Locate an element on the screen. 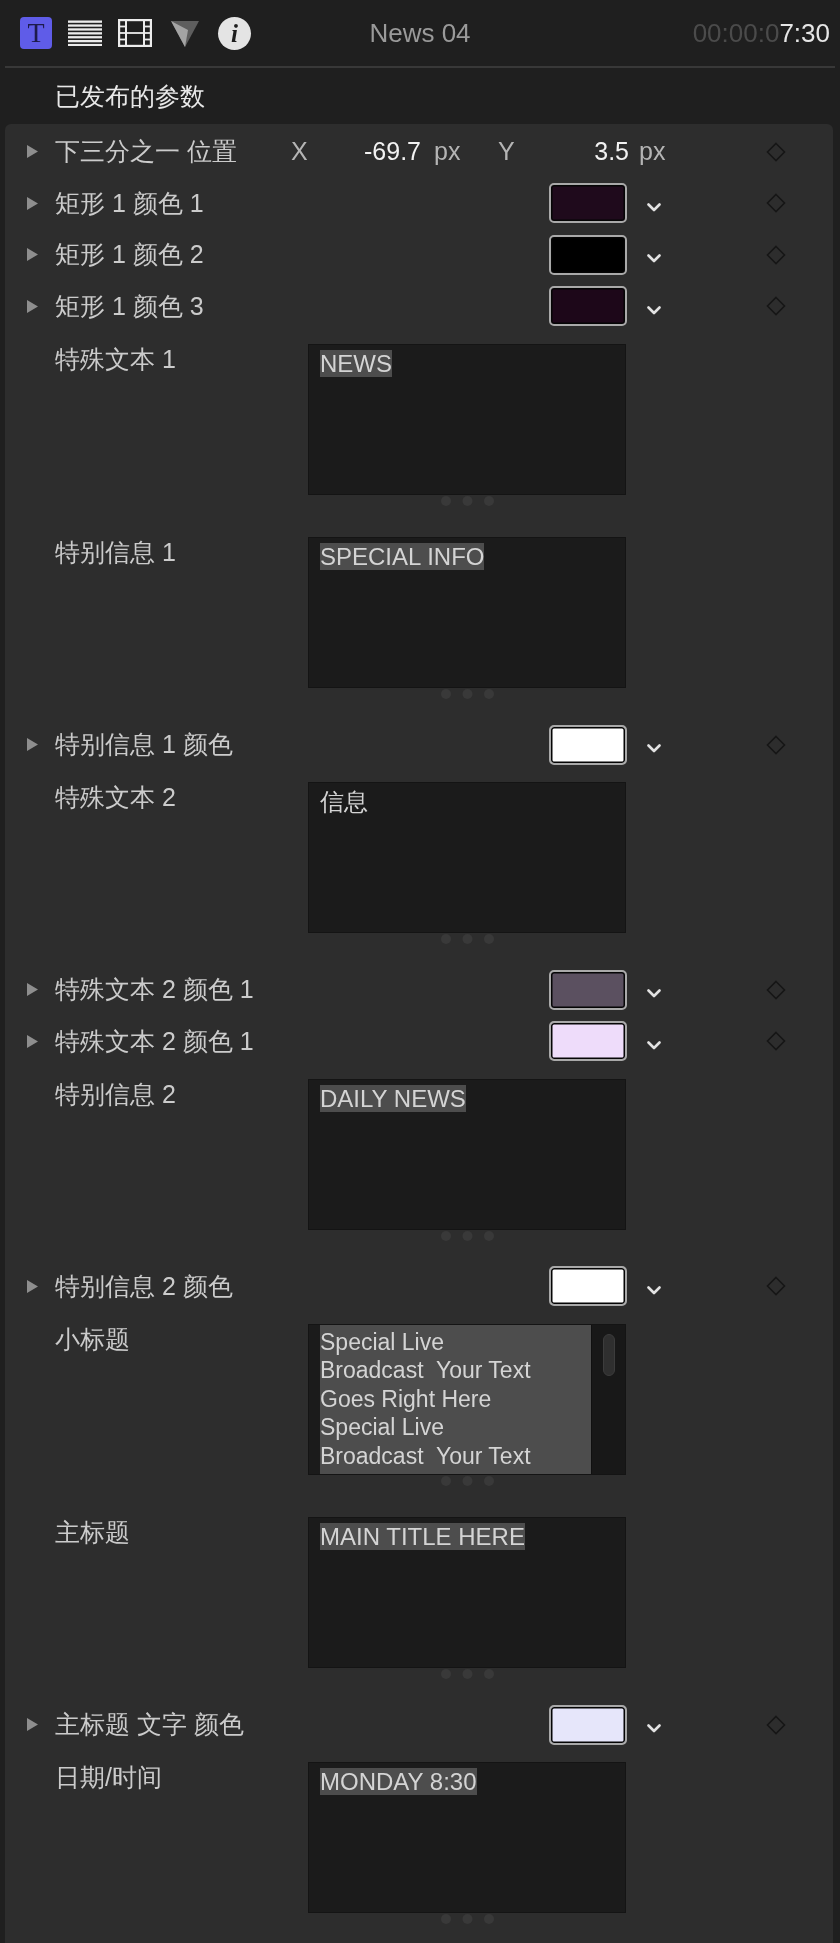 The image size is (840, 1943). text-field: DAILY NEWS is located at coordinates (467, 1154).